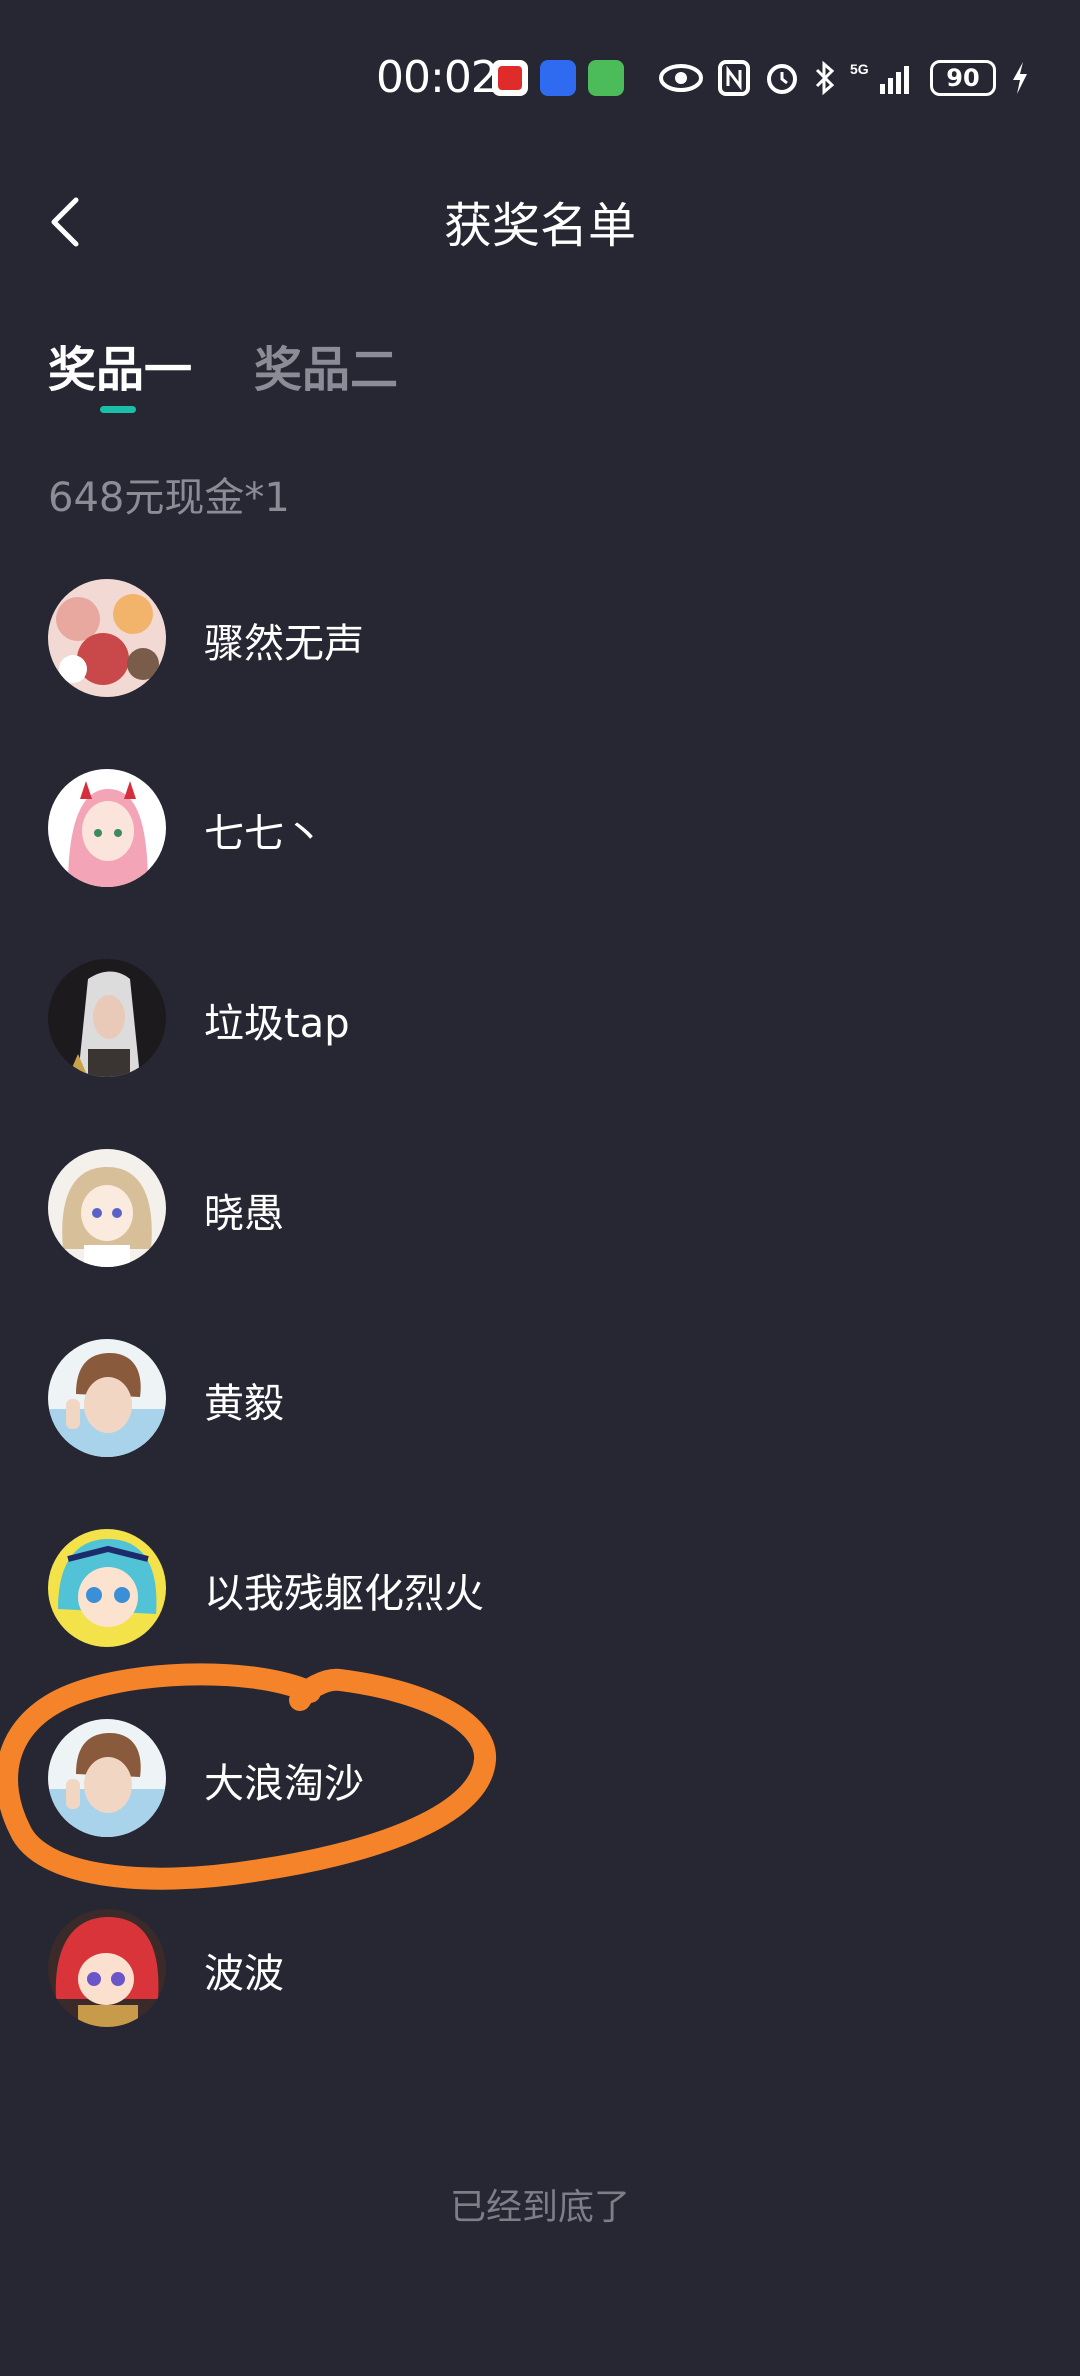 The width and height of the screenshot is (1080, 2376). What do you see at coordinates (244, 1214) in the screenshot?
I see `winner-name: 晓愚` at bounding box center [244, 1214].